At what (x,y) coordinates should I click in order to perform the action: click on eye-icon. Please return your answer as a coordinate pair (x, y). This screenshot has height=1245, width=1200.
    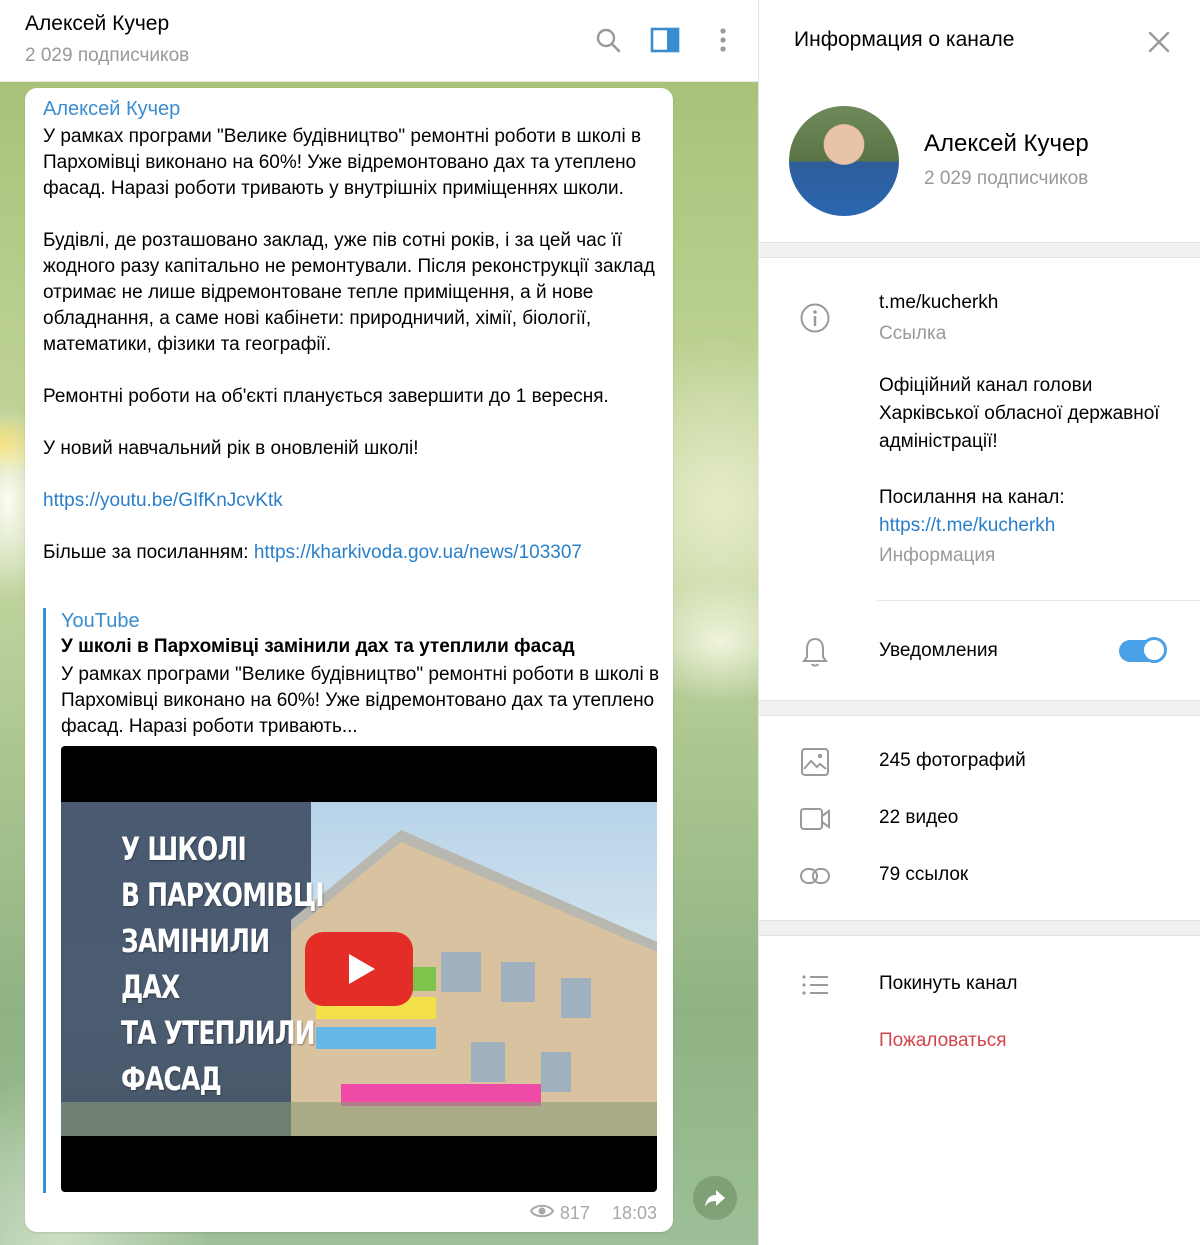
    Looking at the image, I should click on (542, 1213).